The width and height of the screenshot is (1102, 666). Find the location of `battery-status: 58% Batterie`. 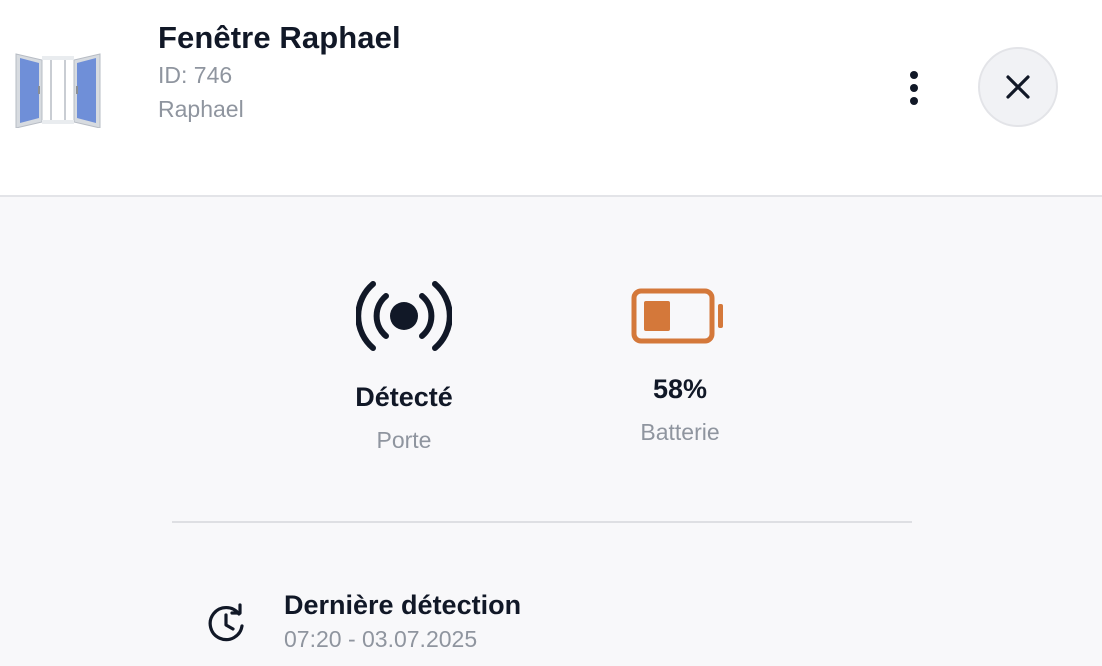

battery-status: 58% Batterie is located at coordinates (680, 358).